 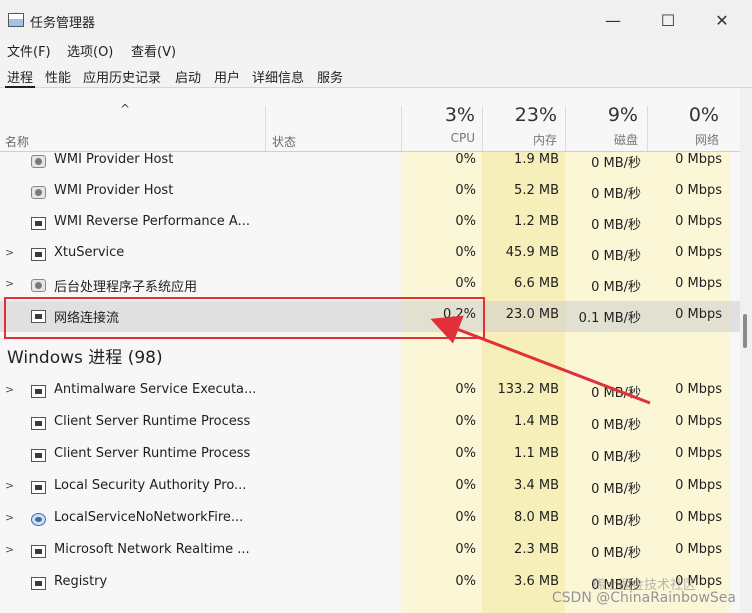 I want to click on watermark: CSDN @ChinaRainbowSea, so click(x=643, y=598).